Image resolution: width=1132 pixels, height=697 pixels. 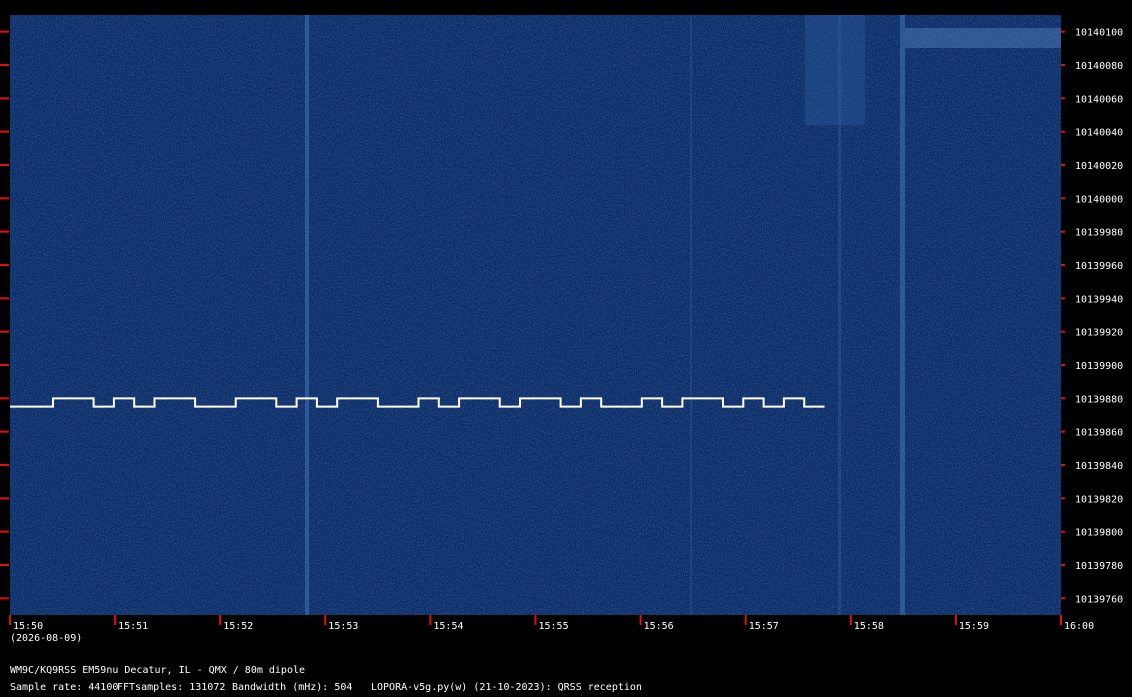 What do you see at coordinates (1099, 299) in the screenshot?
I see `freq-tick-label: 10139940` at bounding box center [1099, 299].